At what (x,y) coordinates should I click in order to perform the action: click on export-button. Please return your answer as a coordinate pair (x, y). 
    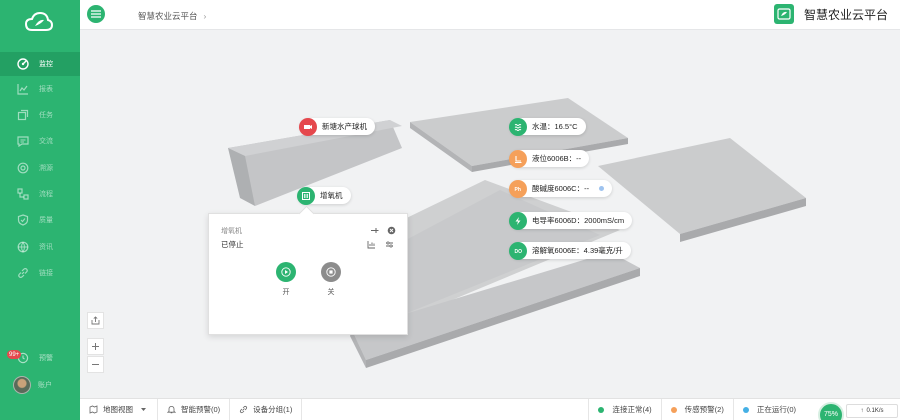
    Looking at the image, I should click on (95, 320).